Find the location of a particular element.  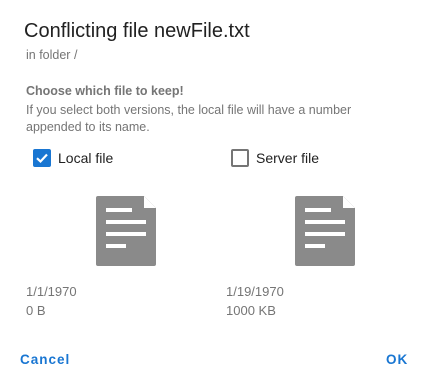

local-file-label: Local file is located at coordinates (86, 158).